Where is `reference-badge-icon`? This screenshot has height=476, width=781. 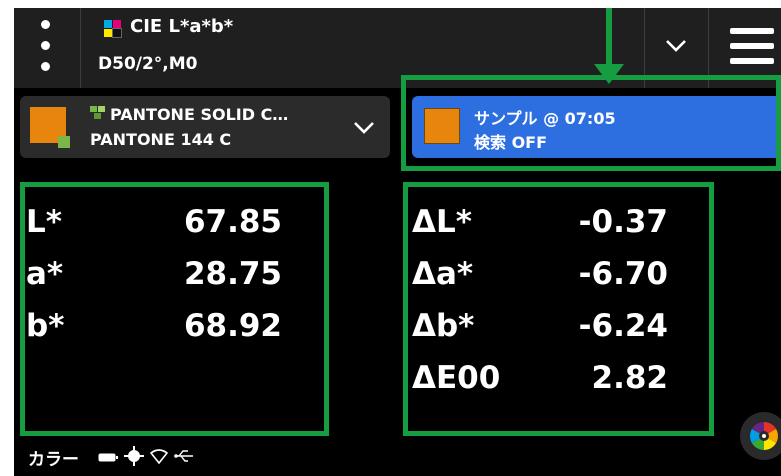
reference-badge-icon is located at coordinates (64, 142).